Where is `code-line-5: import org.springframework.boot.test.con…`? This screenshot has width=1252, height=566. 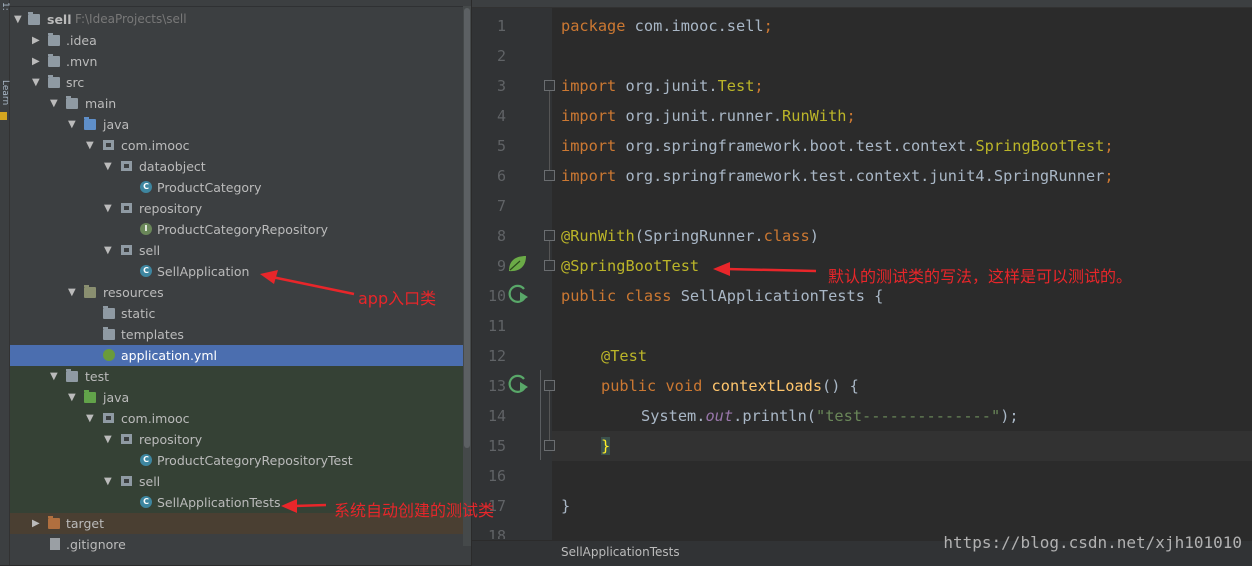
code-line-5: import org.springframework.boot.test.con… is located at coordinates (837, 146).